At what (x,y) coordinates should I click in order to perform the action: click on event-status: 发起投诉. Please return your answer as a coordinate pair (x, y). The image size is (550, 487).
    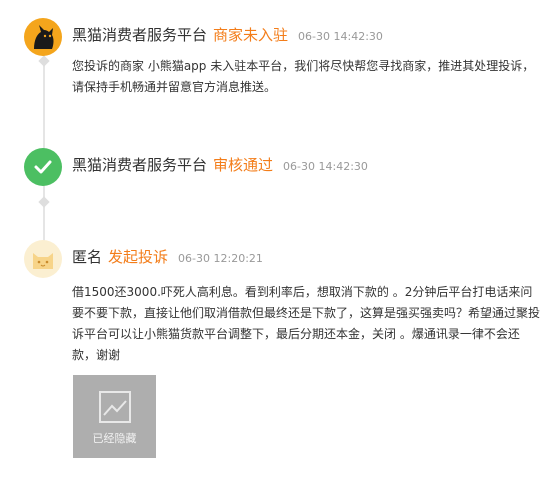
    Looking at the image, I should click on (138, 257).